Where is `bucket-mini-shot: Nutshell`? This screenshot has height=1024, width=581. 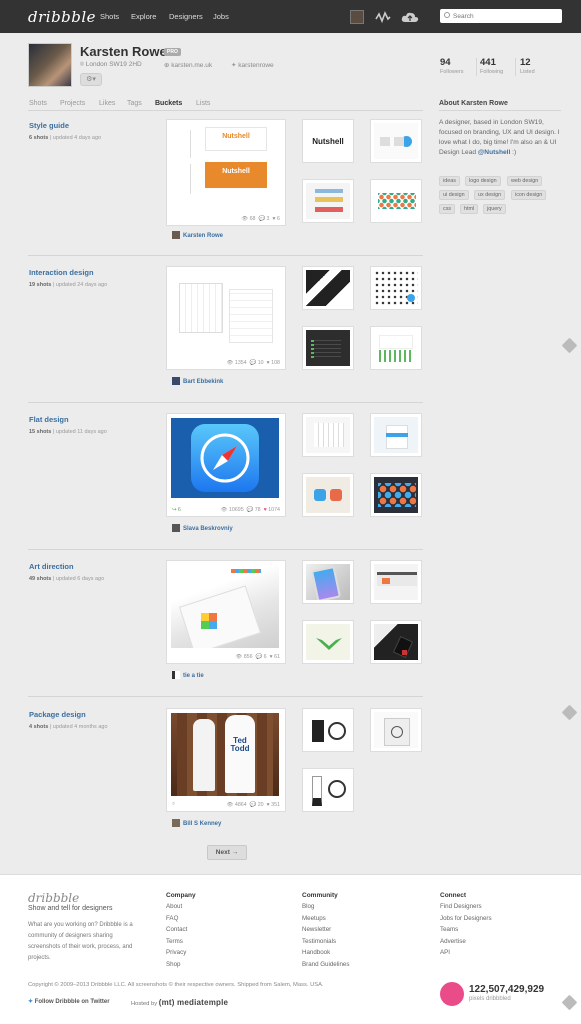 bucket-mini-shot: Nutshell is located at coordinates (328, 141).